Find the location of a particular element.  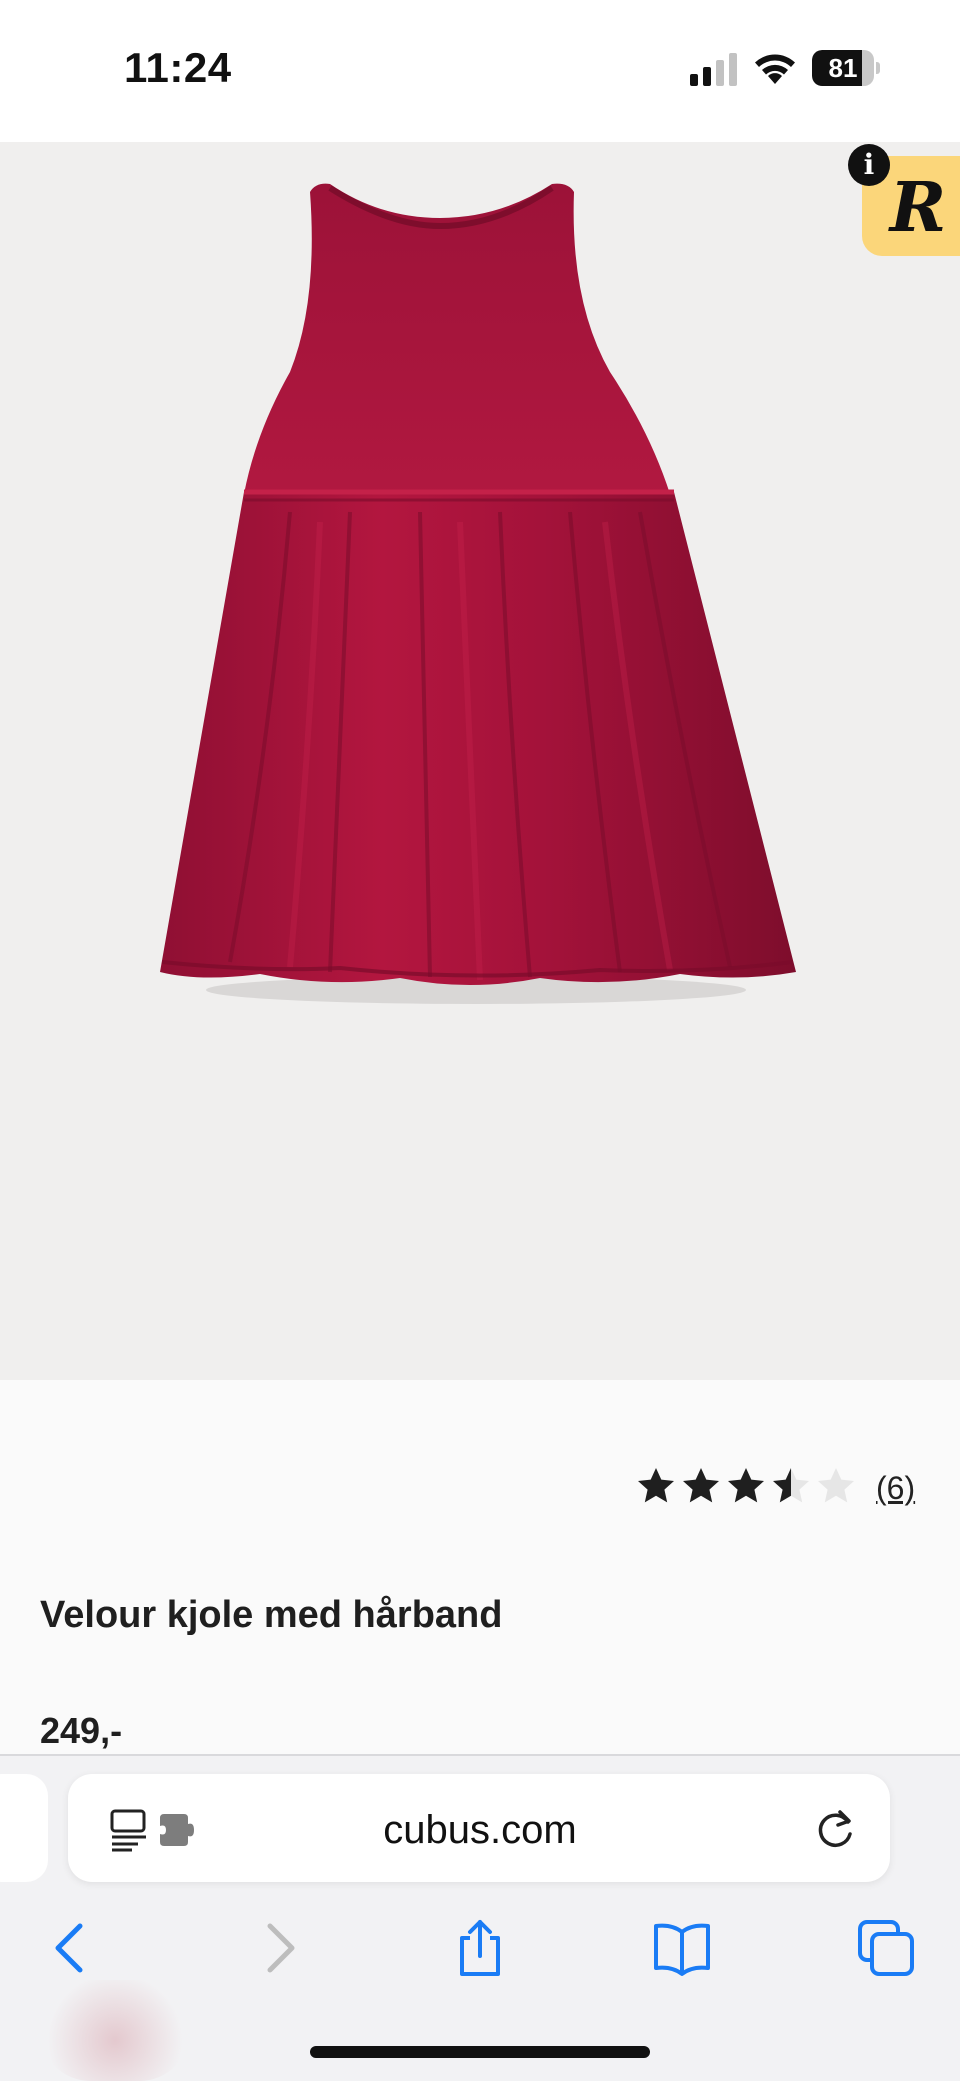

background-thumbnail is located at coordinates (115, 2030).